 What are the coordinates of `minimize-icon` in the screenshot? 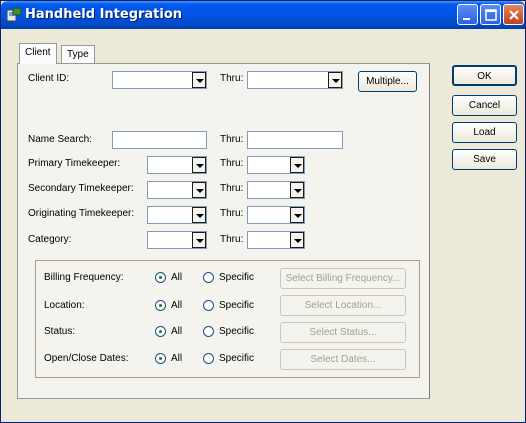 It's located at (466, 19).